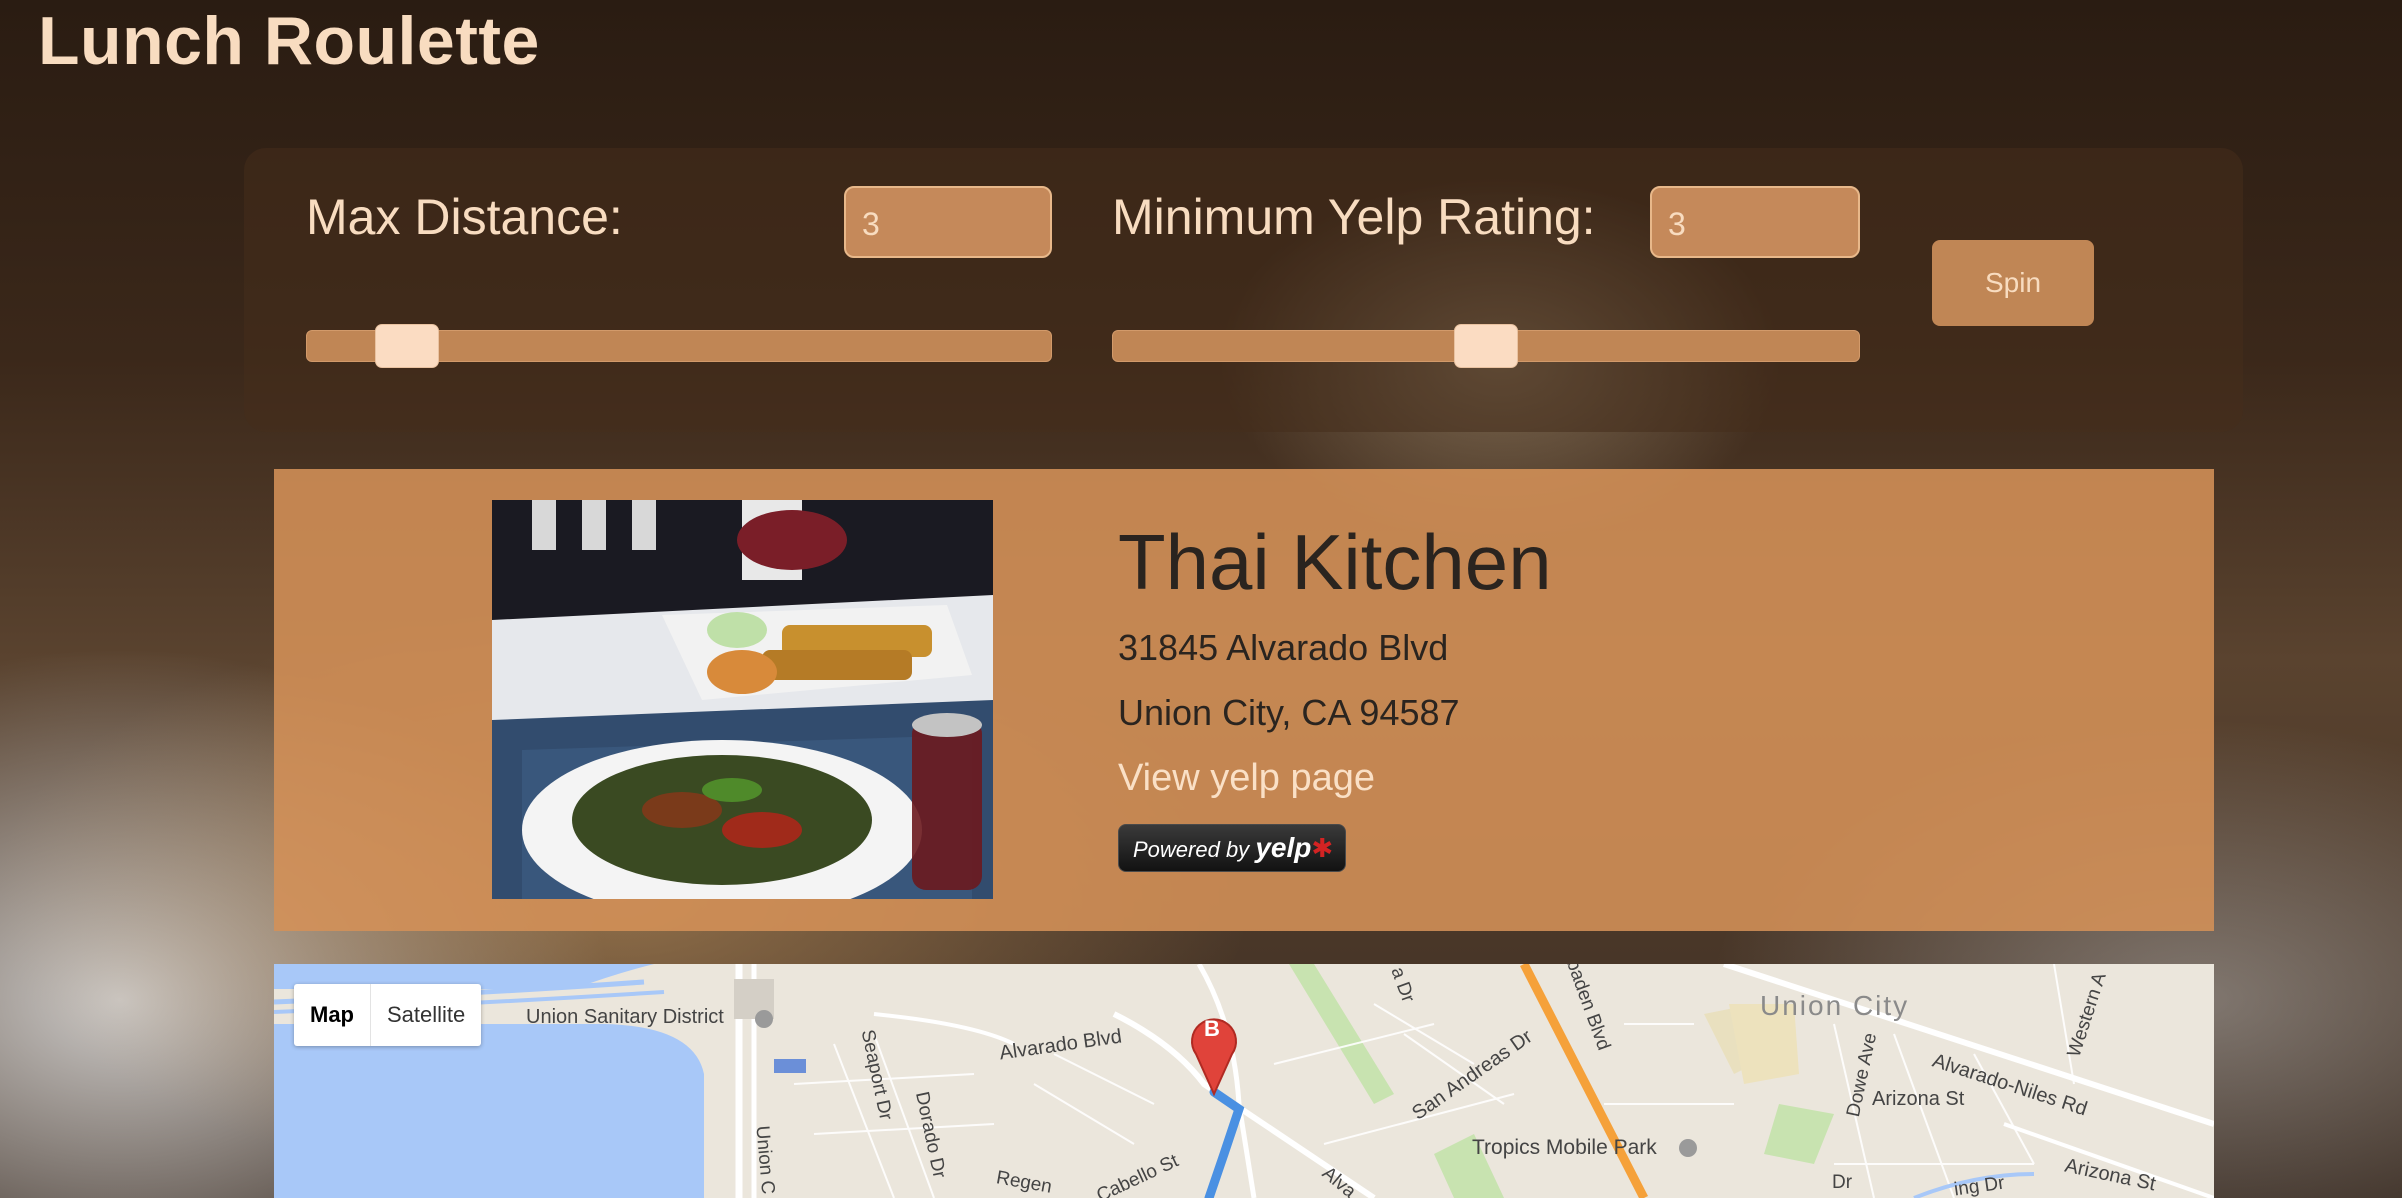  What do you see at coordinates (1755, 222) in the screenshot?
I see `min-rating-input: 3` at bounding box center [1755, 222].